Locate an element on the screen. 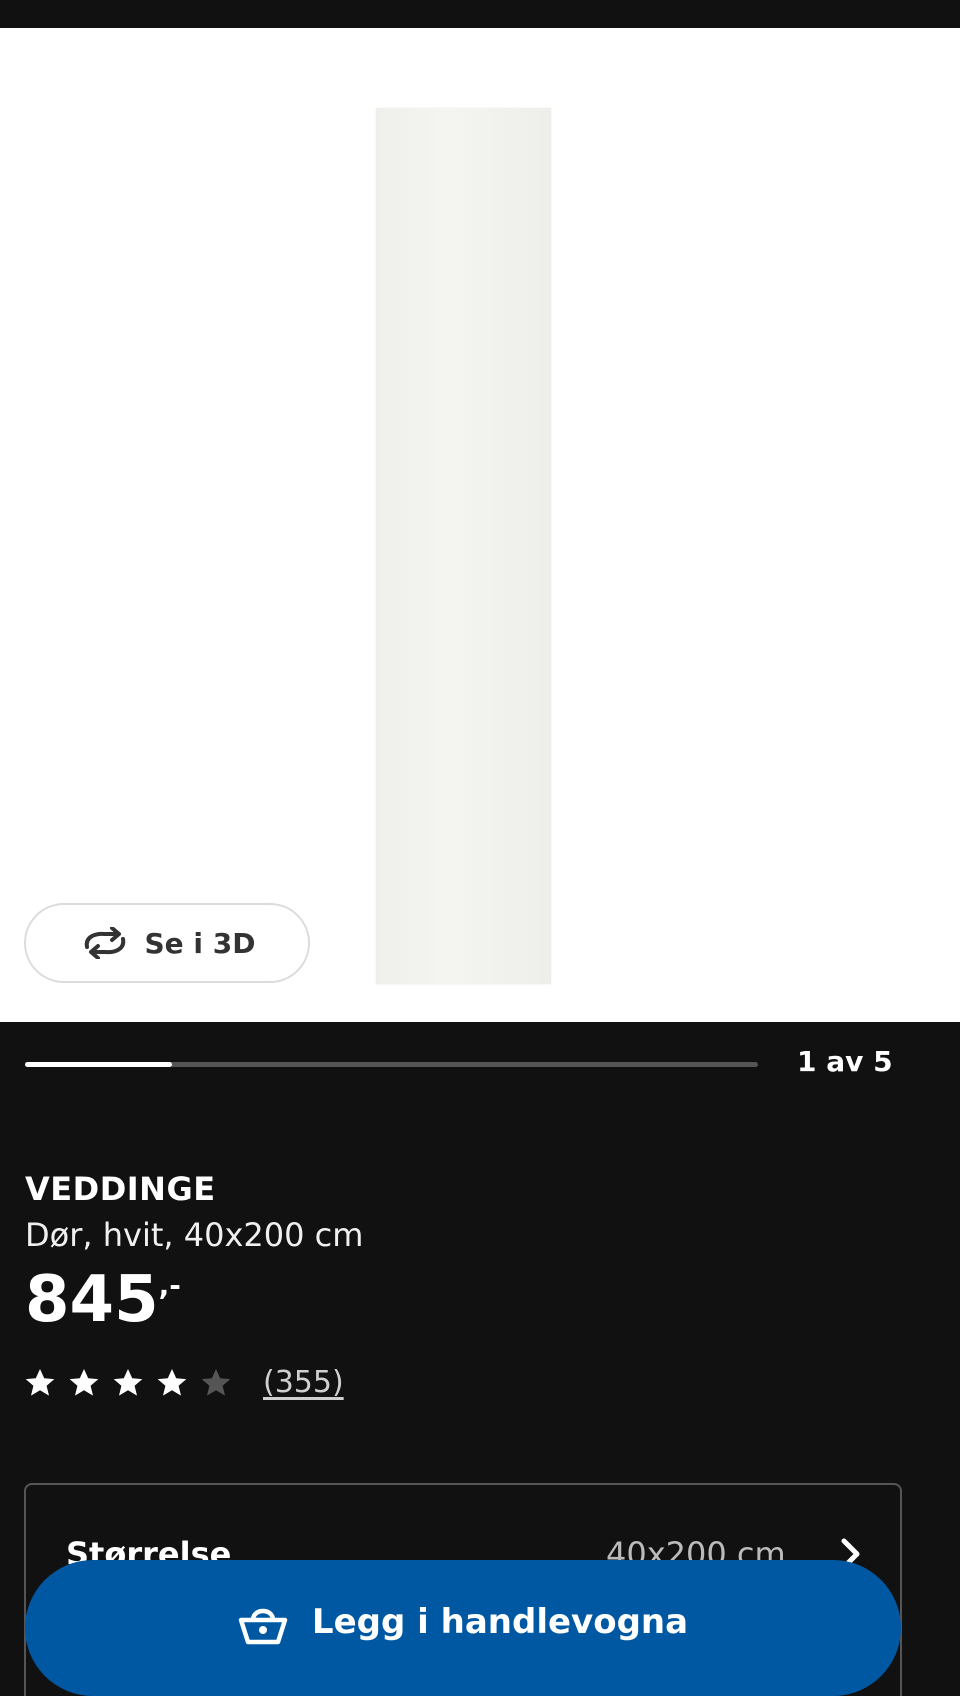 This screenshot has width=960, height=1696. view-in-3d-button: Se i 3D is located at coordinates (167, 943).